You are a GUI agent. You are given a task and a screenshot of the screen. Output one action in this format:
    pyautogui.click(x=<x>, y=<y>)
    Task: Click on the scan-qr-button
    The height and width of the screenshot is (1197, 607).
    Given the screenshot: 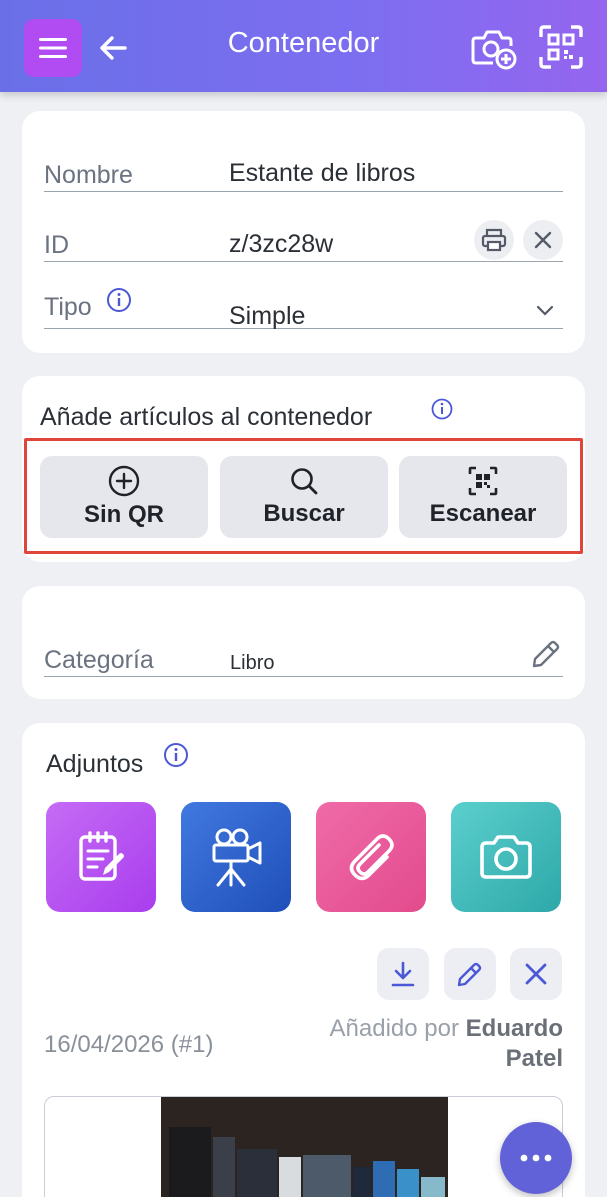 What is the action you would take?
    pyautogui.click(x=561, y=47)
    